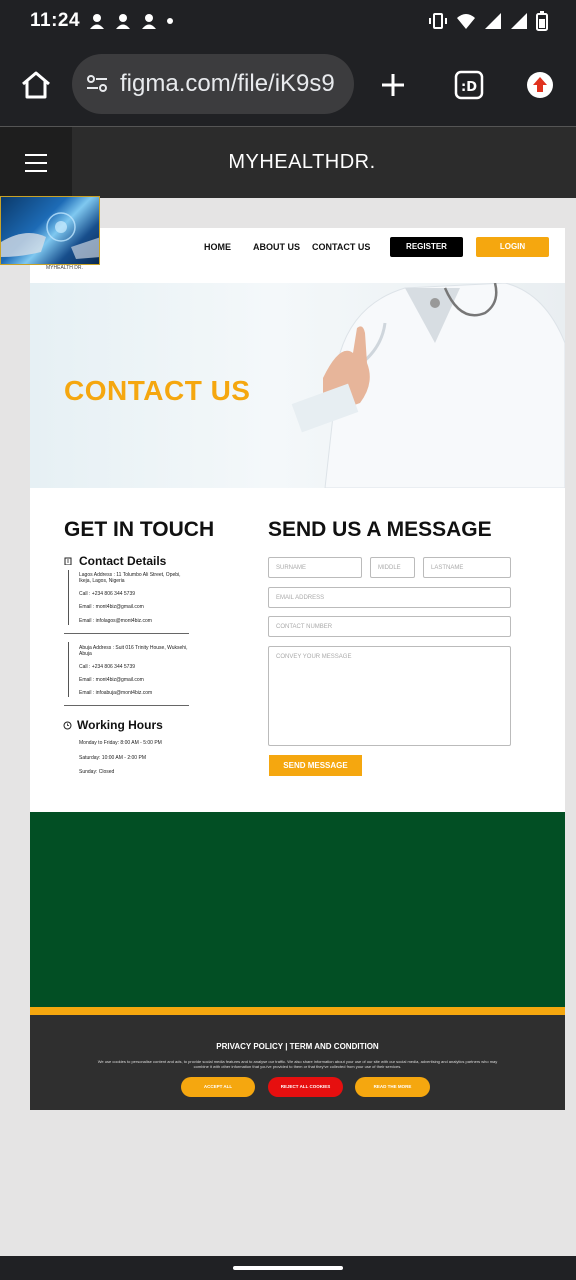 The height and width of the screenshot is (1280, 576). Describe the element at coordinates (302, 162) in the screenshot. I see `file-title: MYHEALTHDR.` at that location.